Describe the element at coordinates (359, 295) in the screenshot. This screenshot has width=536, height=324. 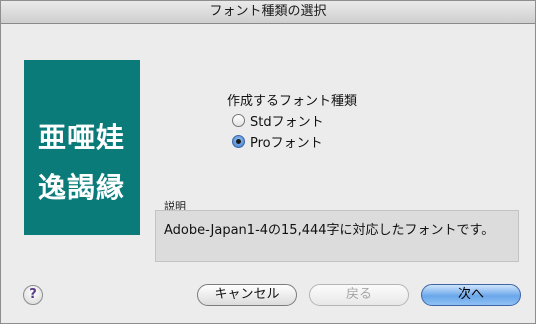
I see `back-button: 戻る` at that location.